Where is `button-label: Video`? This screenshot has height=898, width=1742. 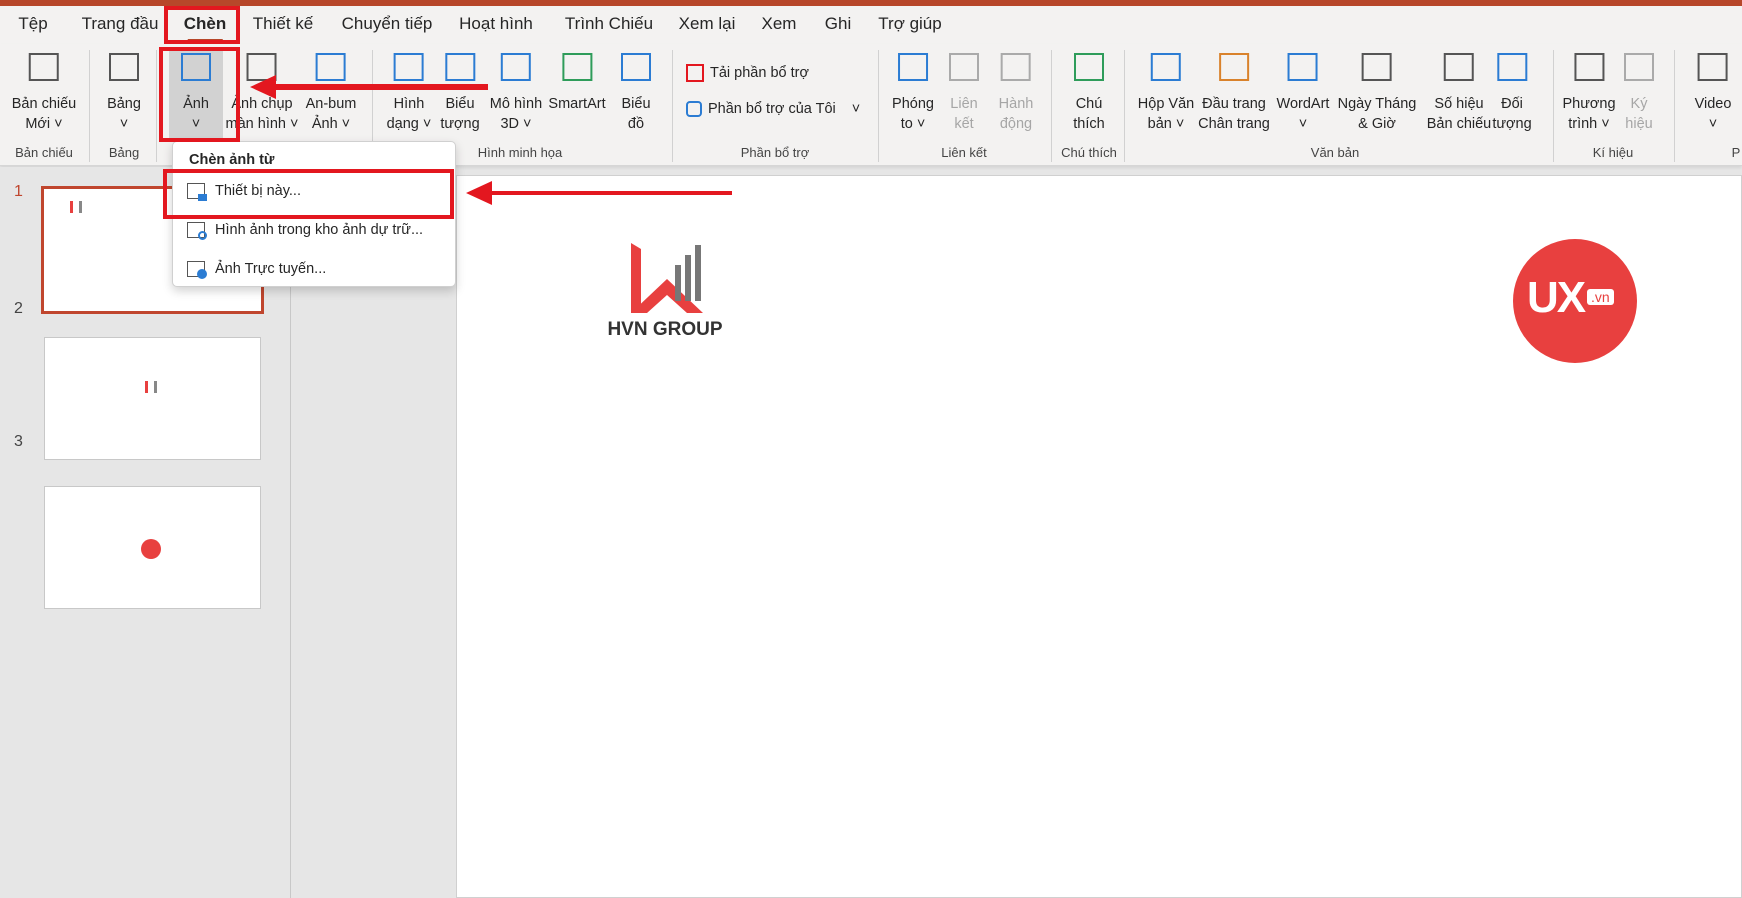 button-label: Video is located at coordinates (1713, 104).